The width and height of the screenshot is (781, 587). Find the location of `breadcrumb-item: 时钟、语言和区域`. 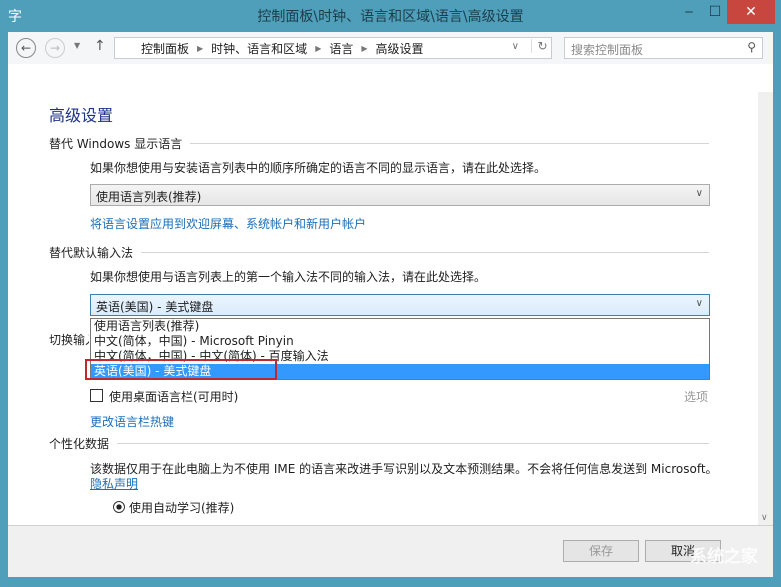

breadcrumb-item: 时钟、语言和区域 is located at coordinates (259, 48).